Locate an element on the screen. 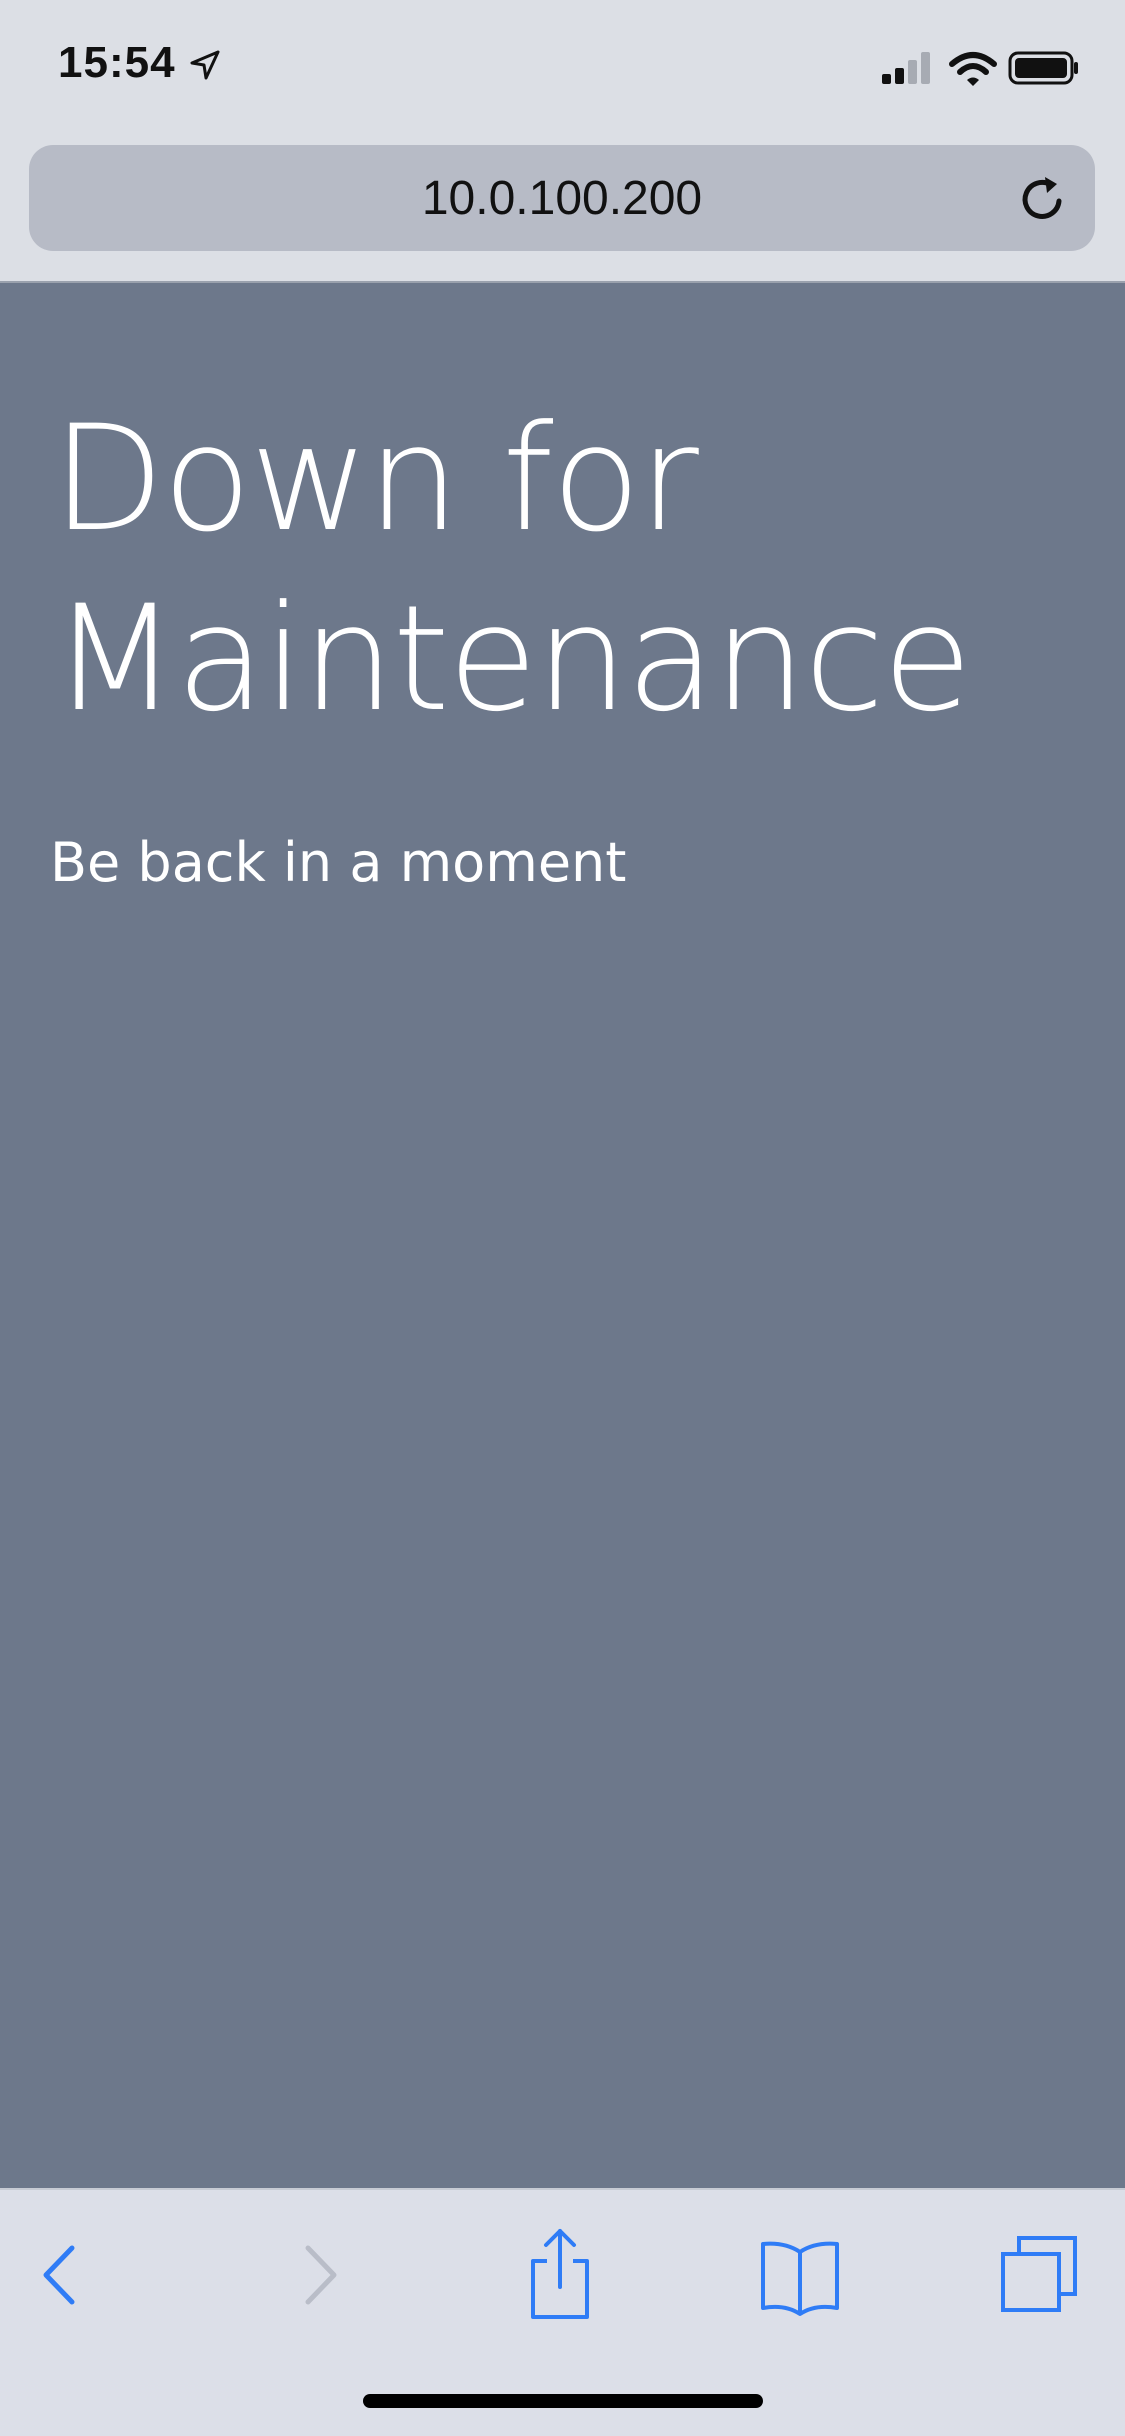  share-icon is located at coordinates (560, 2274).